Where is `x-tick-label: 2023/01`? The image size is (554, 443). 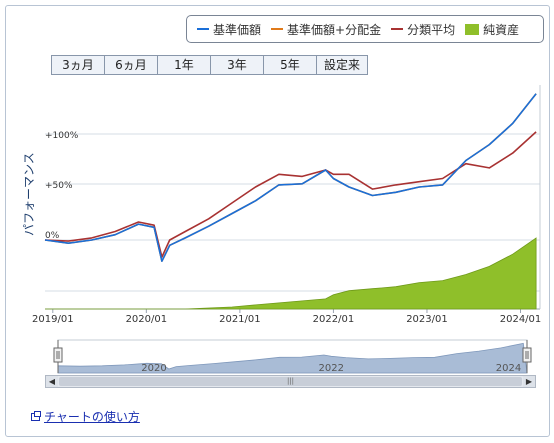
x-tick-label: 2023/01 is located at coordinates (427, 319).